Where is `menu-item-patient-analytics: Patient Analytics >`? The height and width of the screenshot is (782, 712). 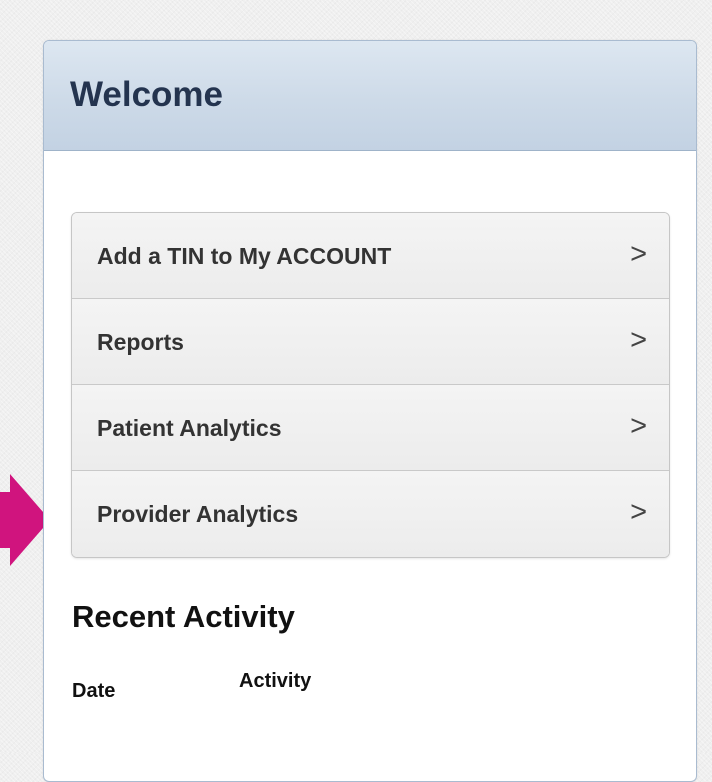
menu-item-patient-analytics: Patient Analytics > is located at coordinates (370, 428).